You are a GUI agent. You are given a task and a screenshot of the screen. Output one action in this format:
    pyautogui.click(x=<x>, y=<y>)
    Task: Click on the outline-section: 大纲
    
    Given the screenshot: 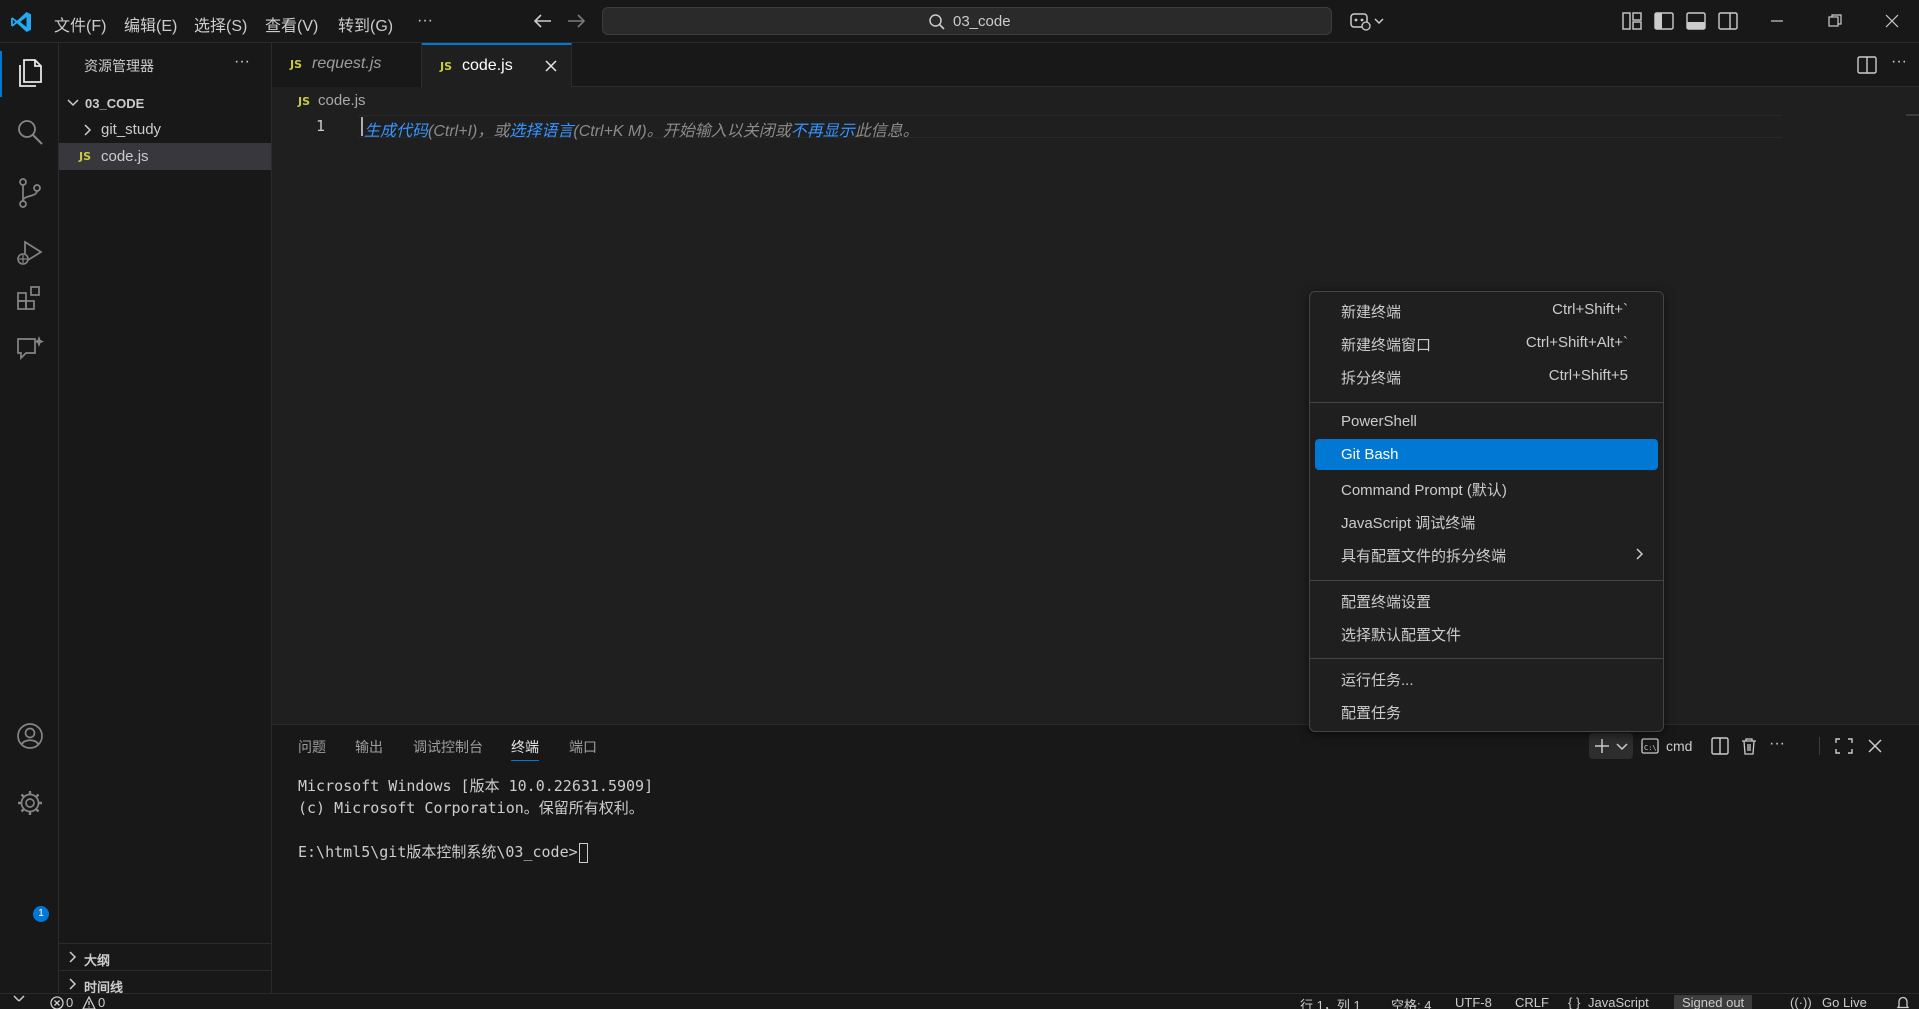 What is the action you would take?
    pyautogui.click(x=165, y=956)
    